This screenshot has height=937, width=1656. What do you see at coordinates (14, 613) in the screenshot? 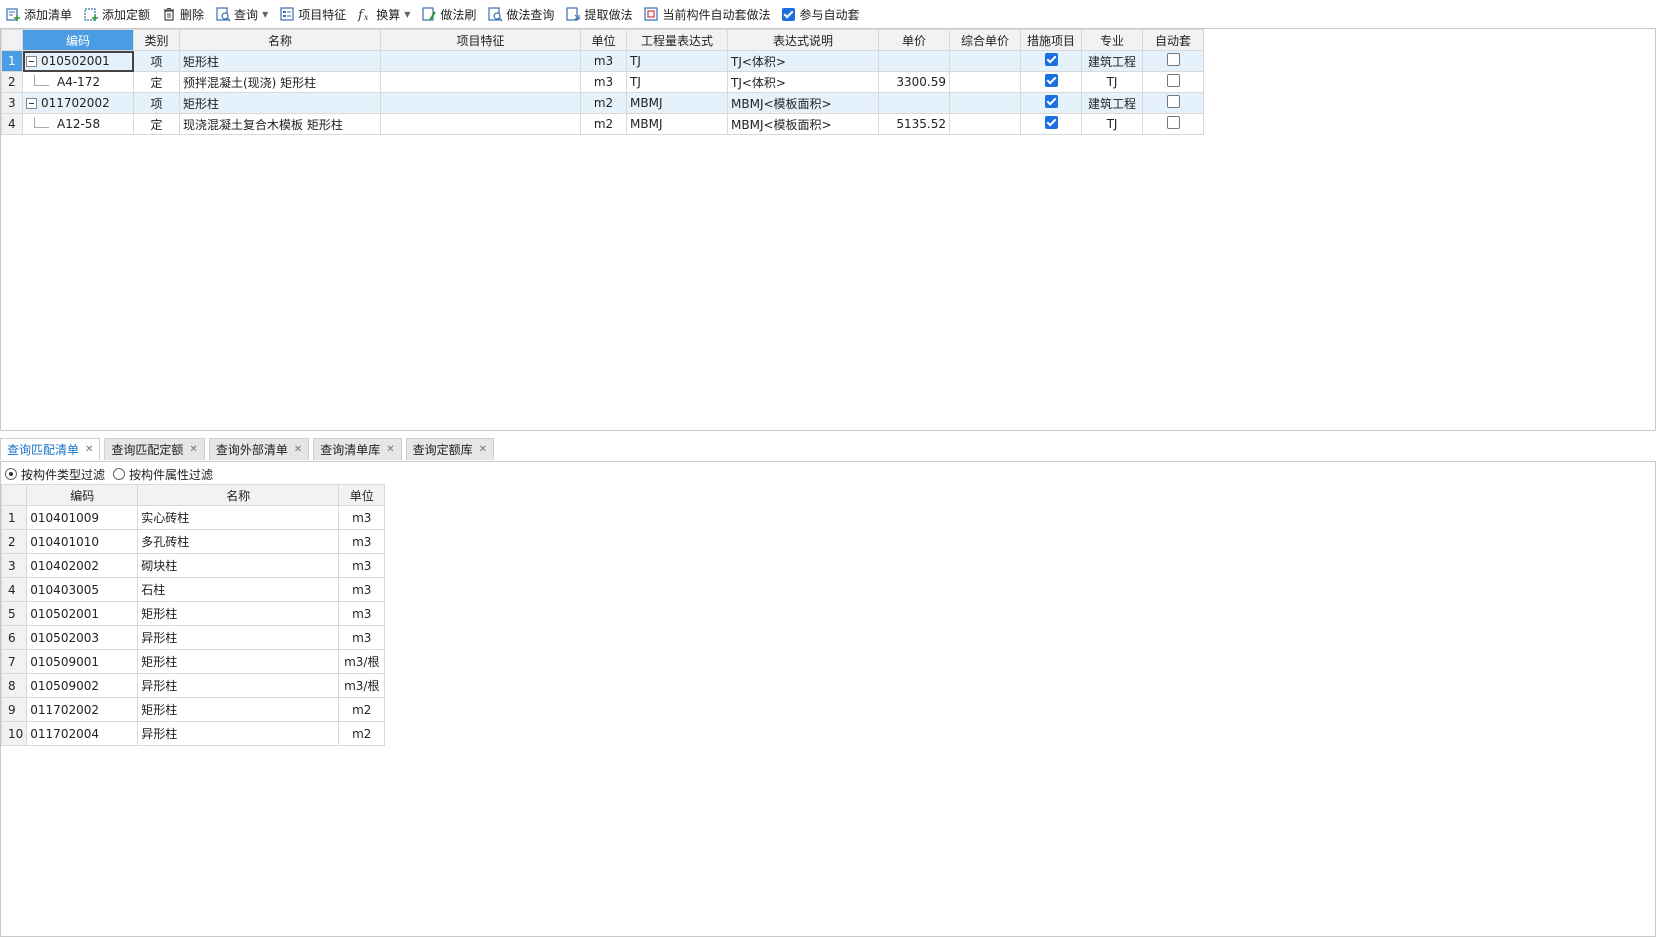
I see `row-number: 5` at bounding box center [14, 613].